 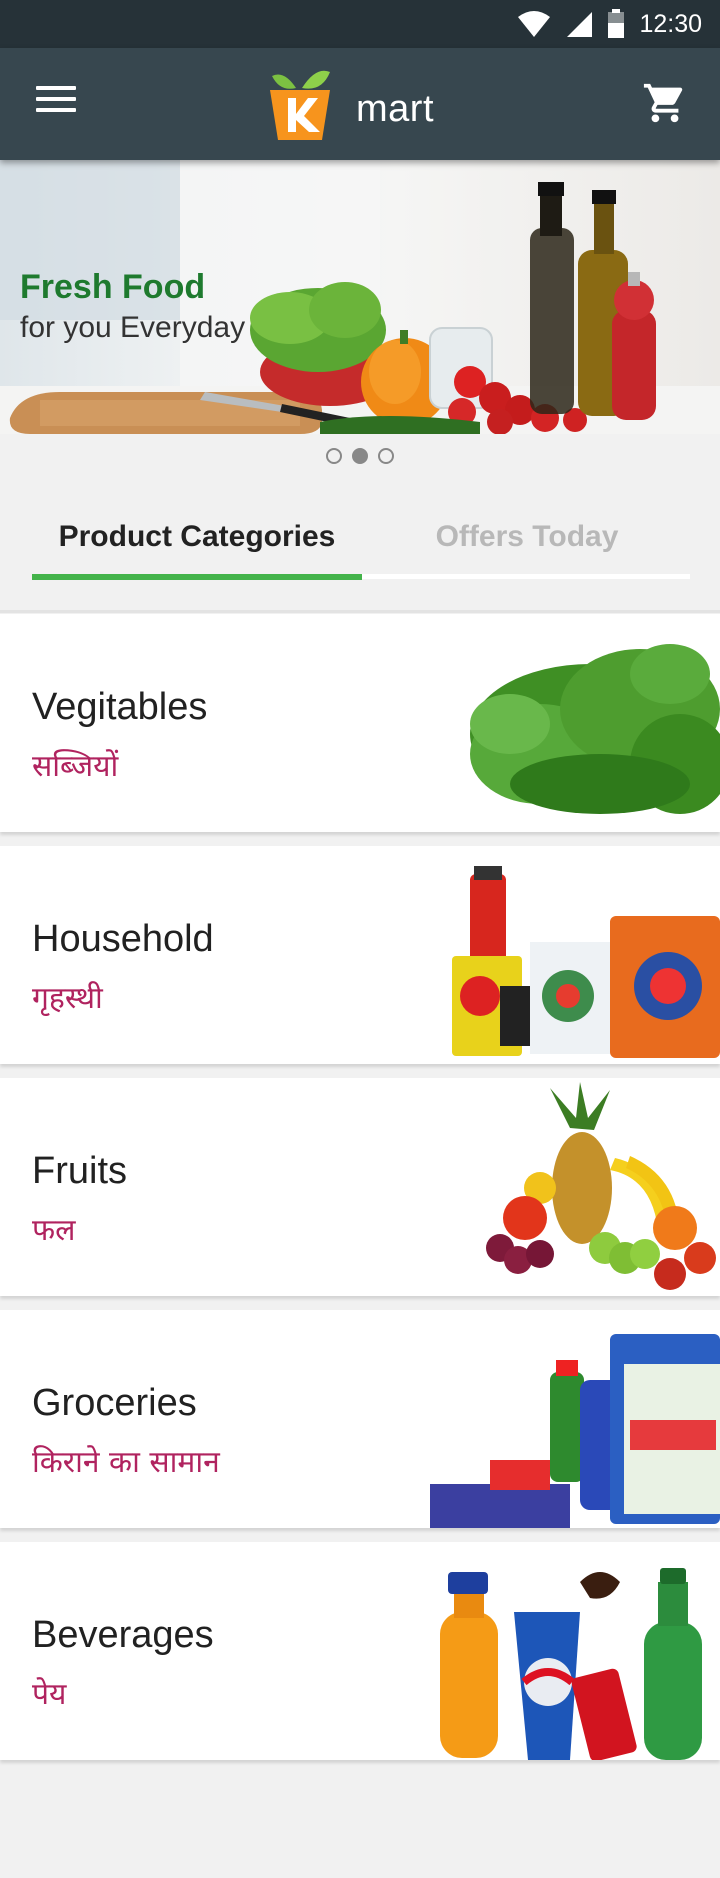 I want to click on signal-icon, so click(x=580, y=24).